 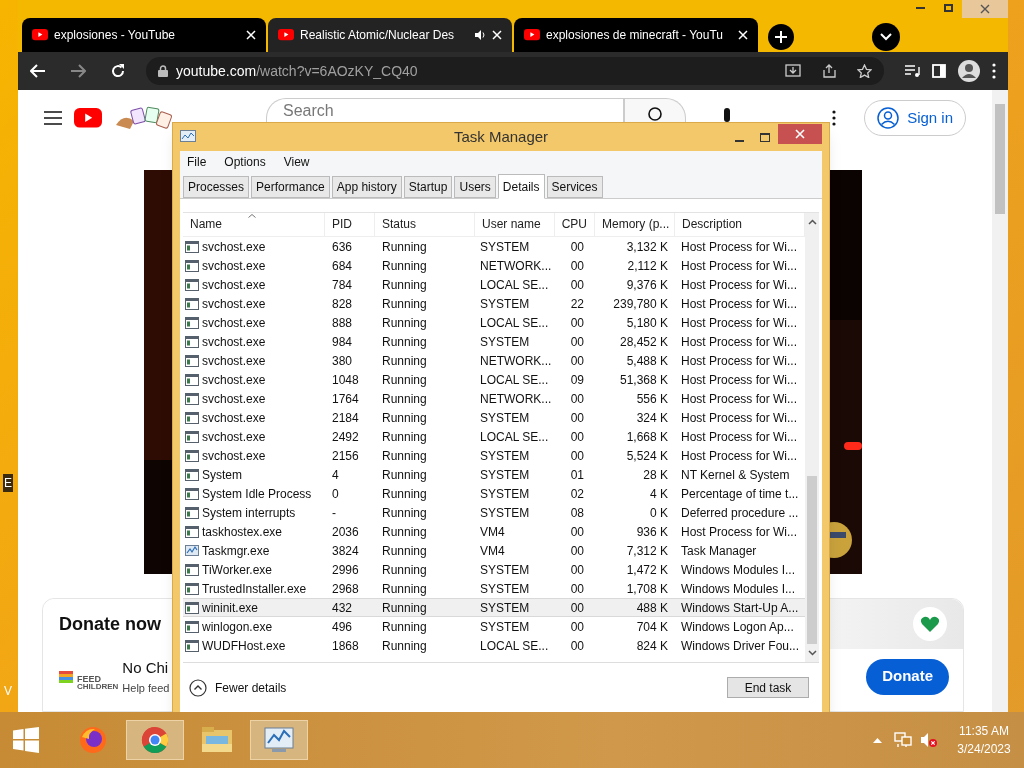 What do you see at coordinates (812, 653) in the screenshot?
I see `scroll-down-icon` at bounding box center [812, 653].